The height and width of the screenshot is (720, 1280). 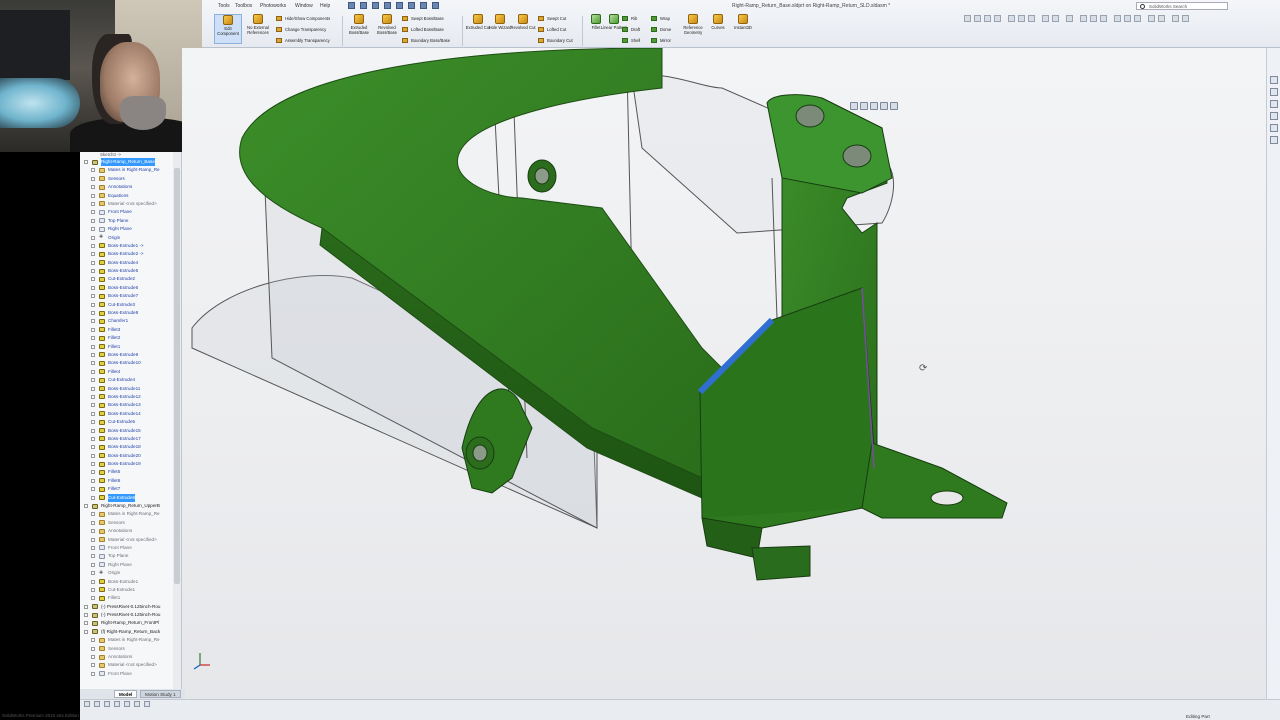 I want to click on undo-icon, so click(x=399, y=5).